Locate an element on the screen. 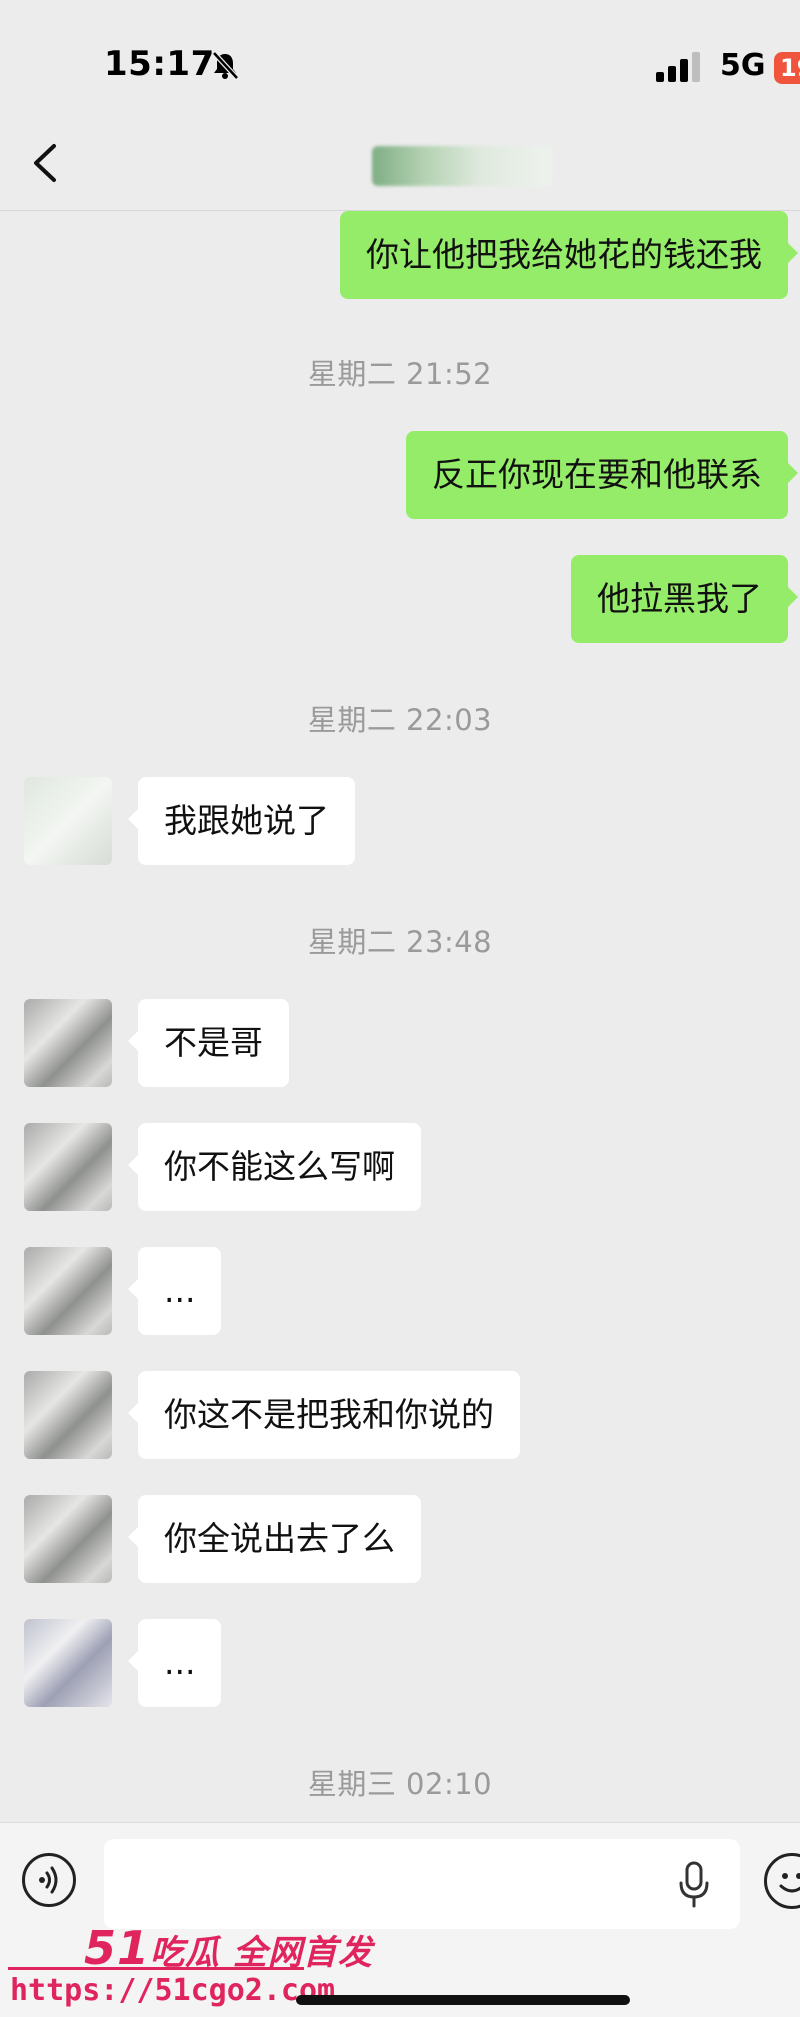 This screenshot has width=800, height=2017. message-incoming: 你全说出去了么 is located at coordinates (274, 1539).